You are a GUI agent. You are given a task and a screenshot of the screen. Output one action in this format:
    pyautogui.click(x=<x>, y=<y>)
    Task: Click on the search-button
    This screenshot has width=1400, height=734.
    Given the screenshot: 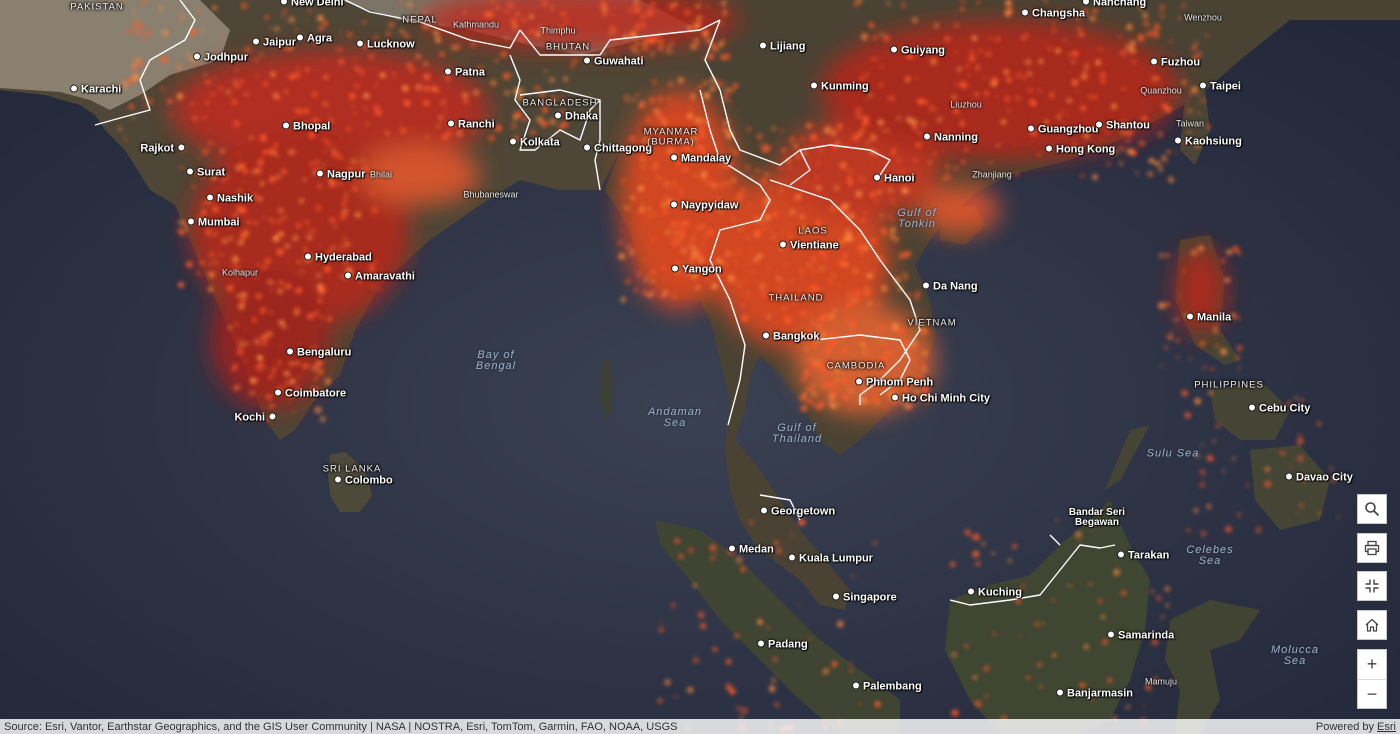 What is the action you would take?
    pyautogui.click(x=1372, y=509)
    